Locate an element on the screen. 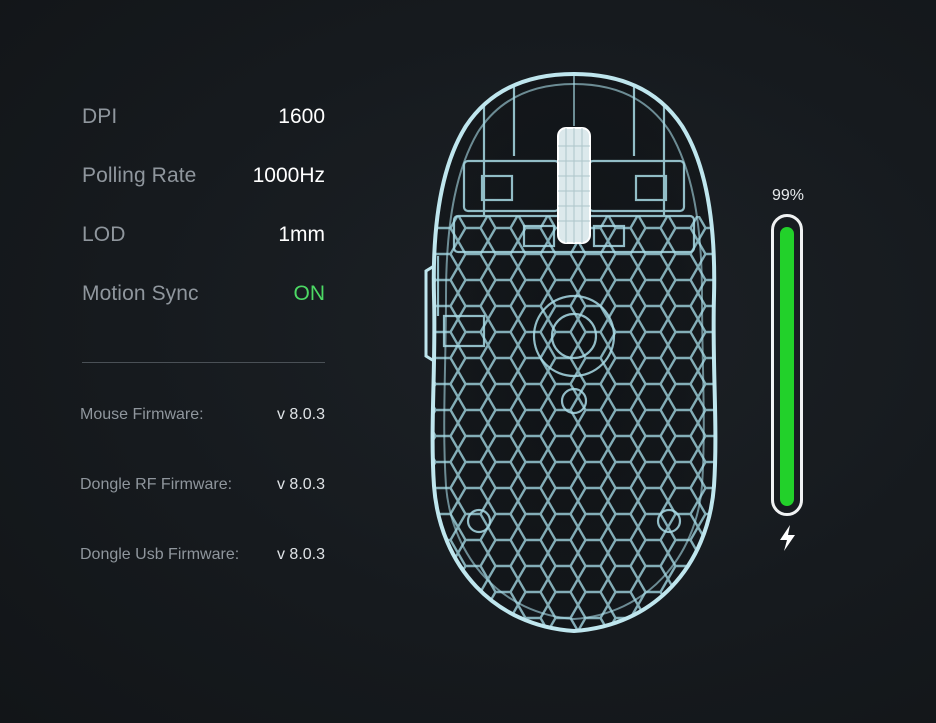  firmware-row-mouse: Mouse Firmware: v 8.0.3 is located at coordinates (202, 431).